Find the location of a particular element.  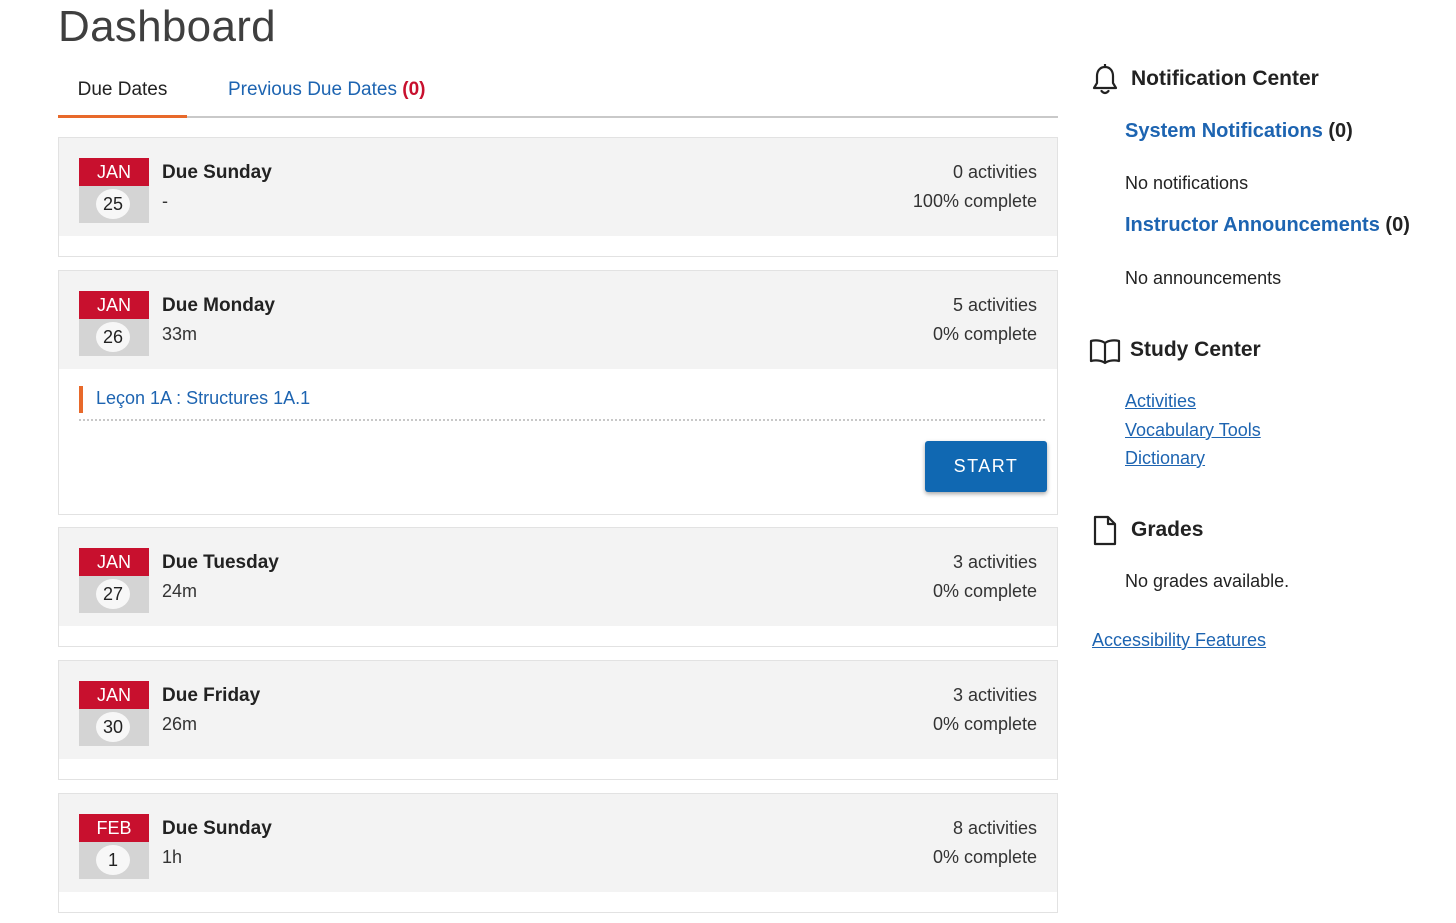

page-title: Dashboard is located at coordinates (167, 26).